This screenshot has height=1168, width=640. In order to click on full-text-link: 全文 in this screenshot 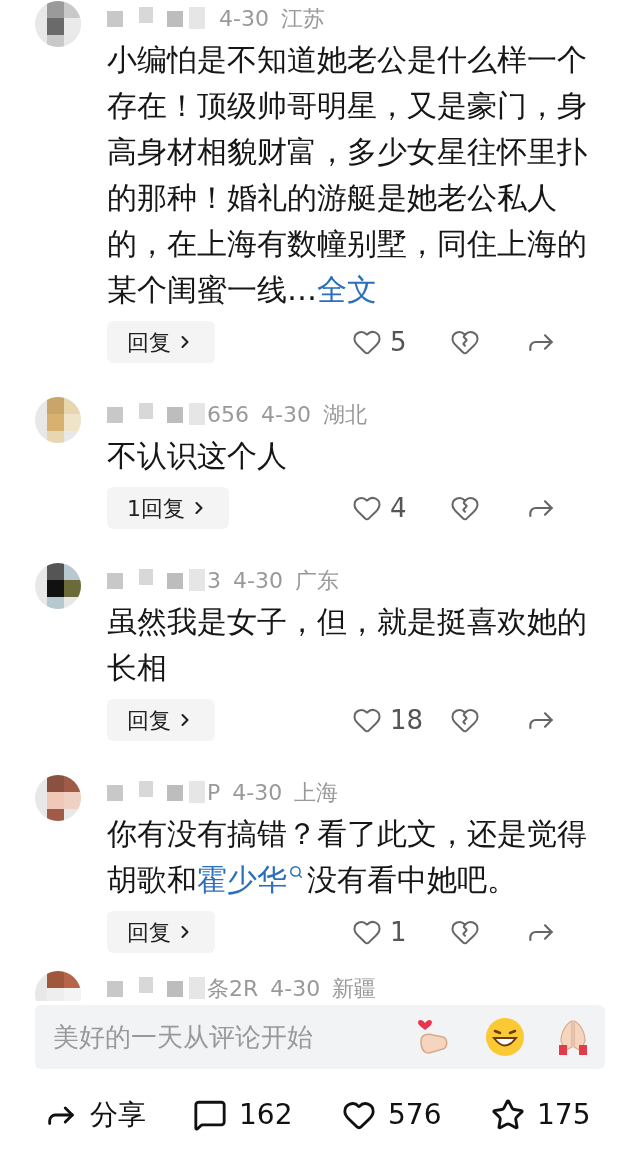, I will do `click(347, 289)`.